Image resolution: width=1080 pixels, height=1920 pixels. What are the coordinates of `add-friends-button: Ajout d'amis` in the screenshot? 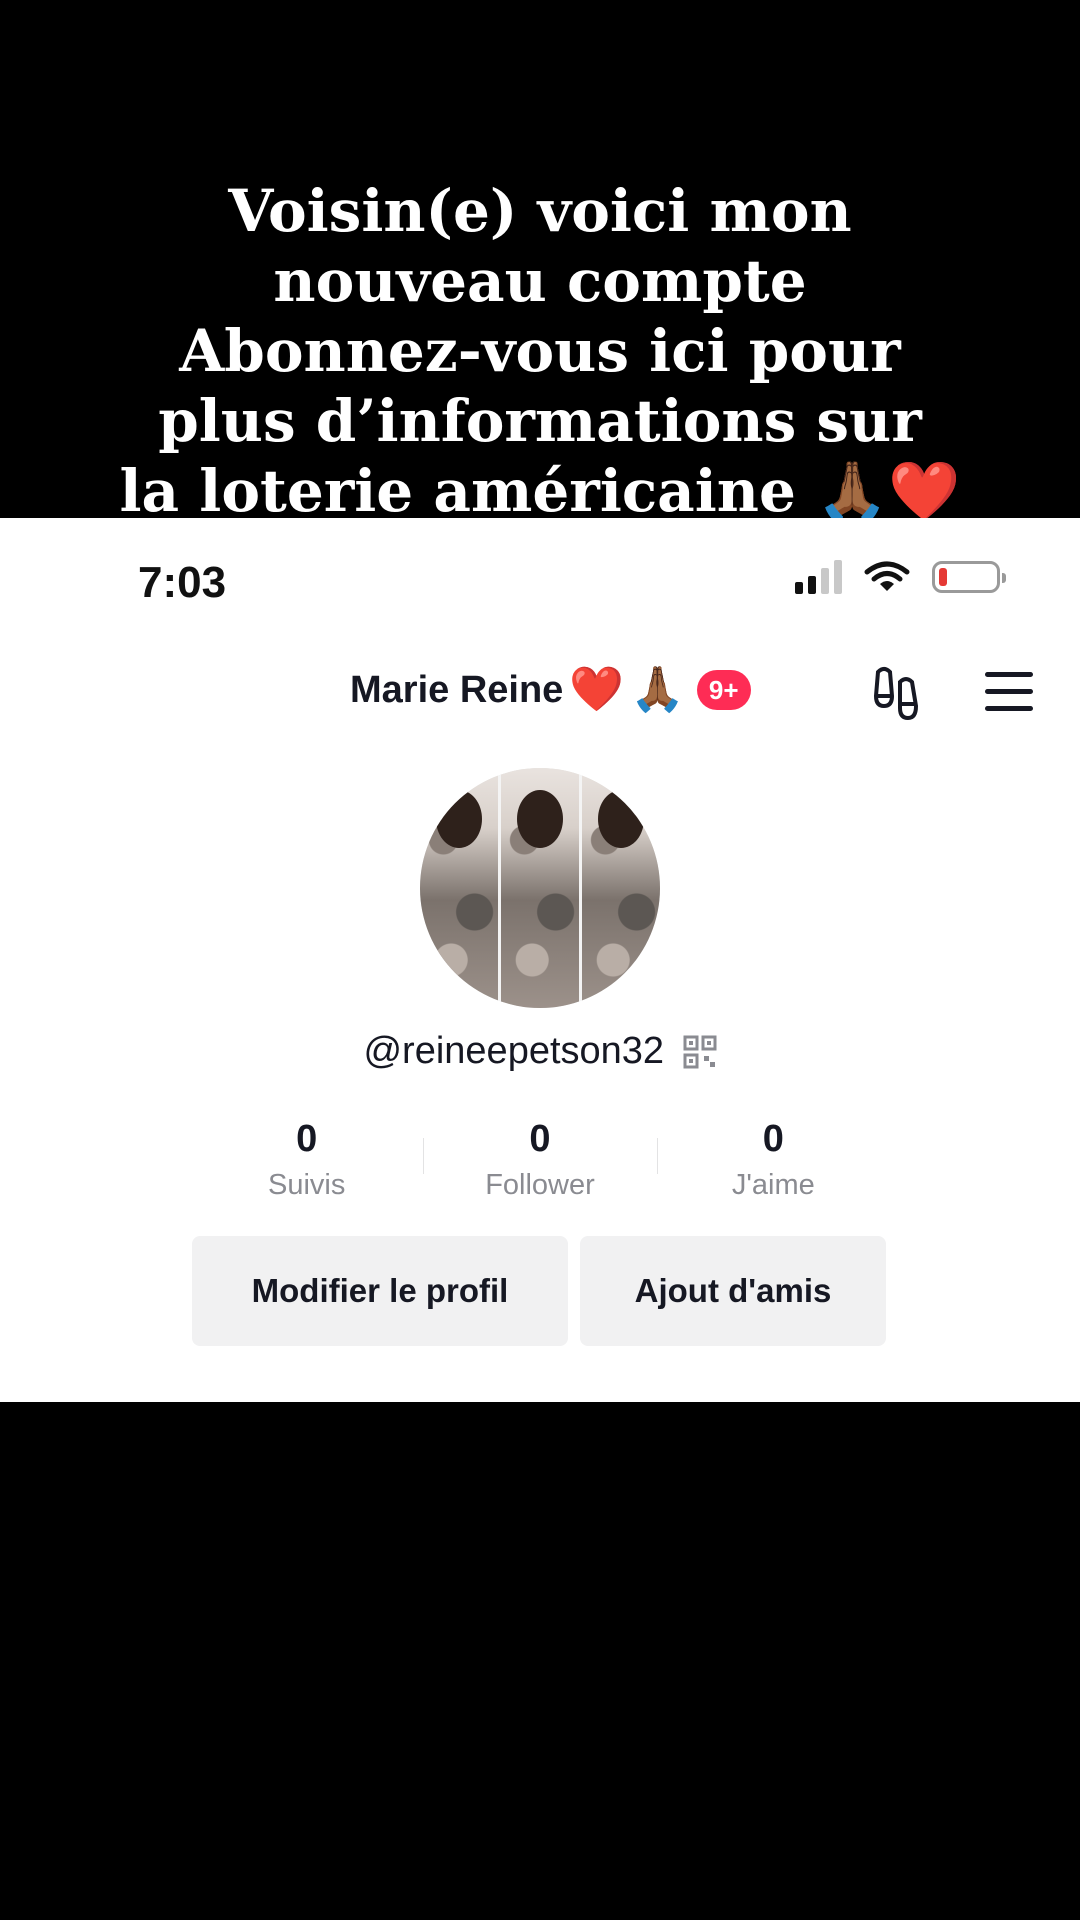 It's located at (733, 1291).